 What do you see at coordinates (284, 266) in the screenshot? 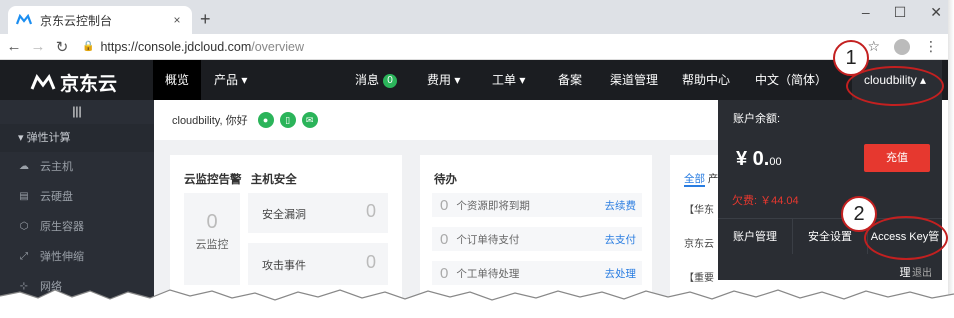
I see `attack-events-label: 攻击事件` at bounding box center [284, 266].